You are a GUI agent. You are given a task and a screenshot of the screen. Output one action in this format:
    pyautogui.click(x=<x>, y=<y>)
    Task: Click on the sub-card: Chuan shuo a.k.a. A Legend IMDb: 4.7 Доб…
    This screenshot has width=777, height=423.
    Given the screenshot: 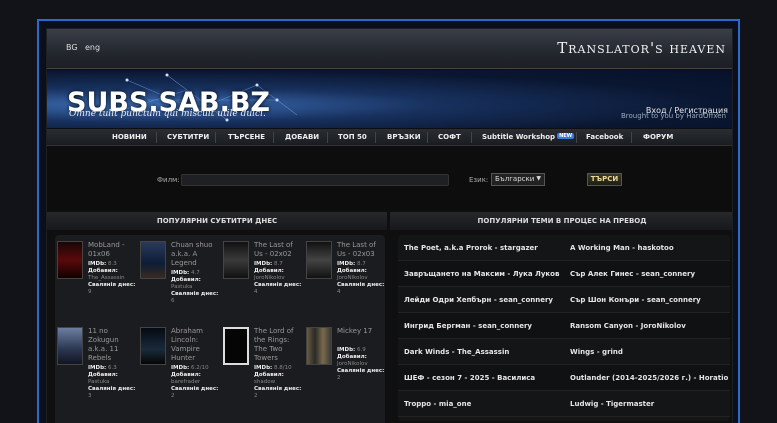 What is the action you would take?
    pyautogui.click(x=179, y=277)
    